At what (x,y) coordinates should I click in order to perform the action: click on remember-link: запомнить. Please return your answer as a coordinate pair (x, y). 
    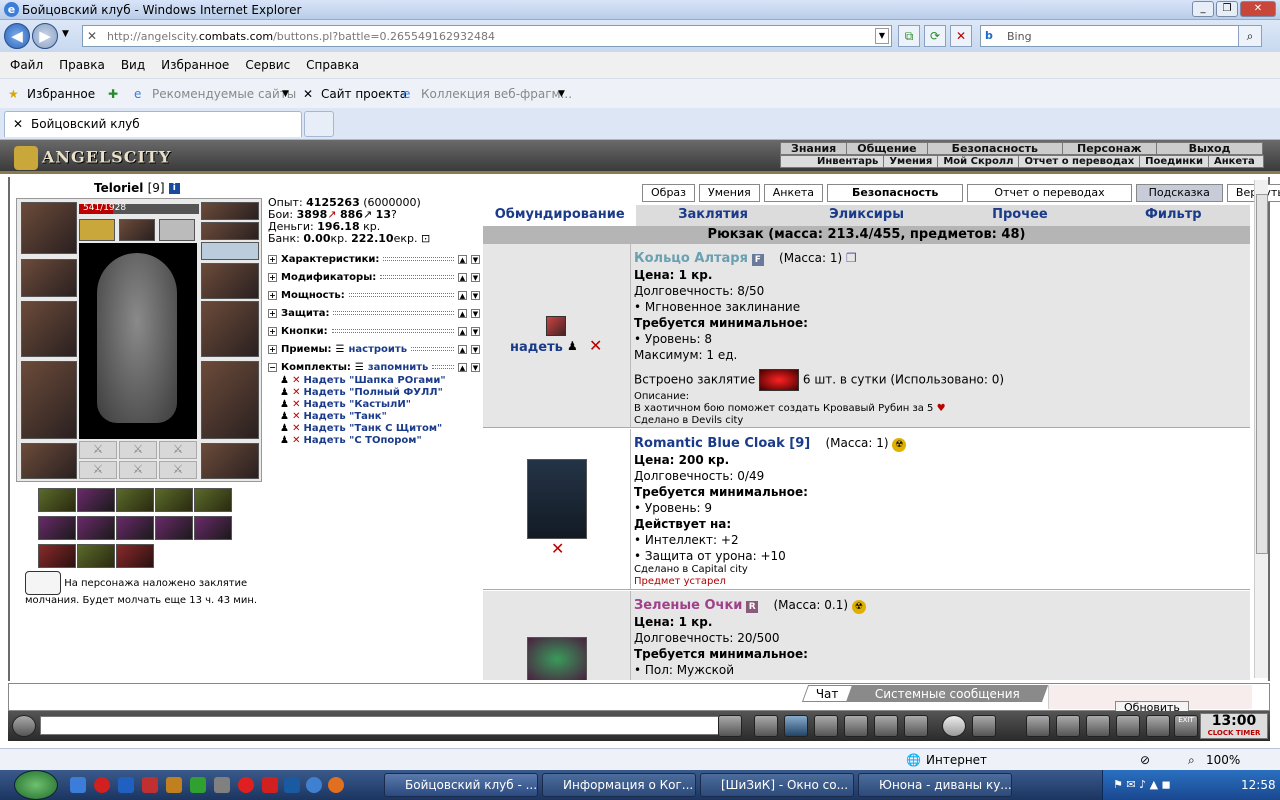
    Looking at the image, I should click on (398, 367).